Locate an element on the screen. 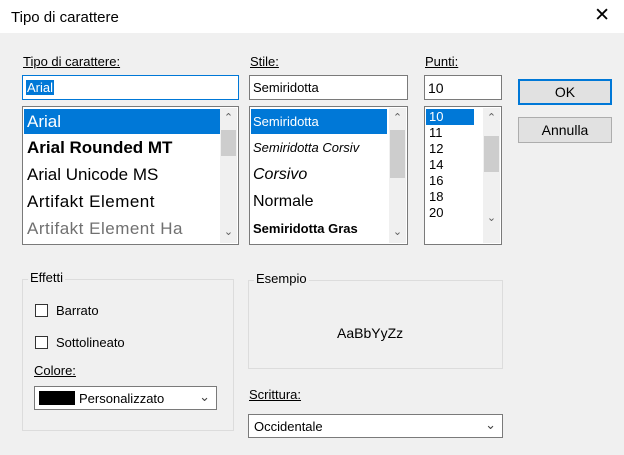  style-input: Semiridotta is located at coordinates (328, 87).